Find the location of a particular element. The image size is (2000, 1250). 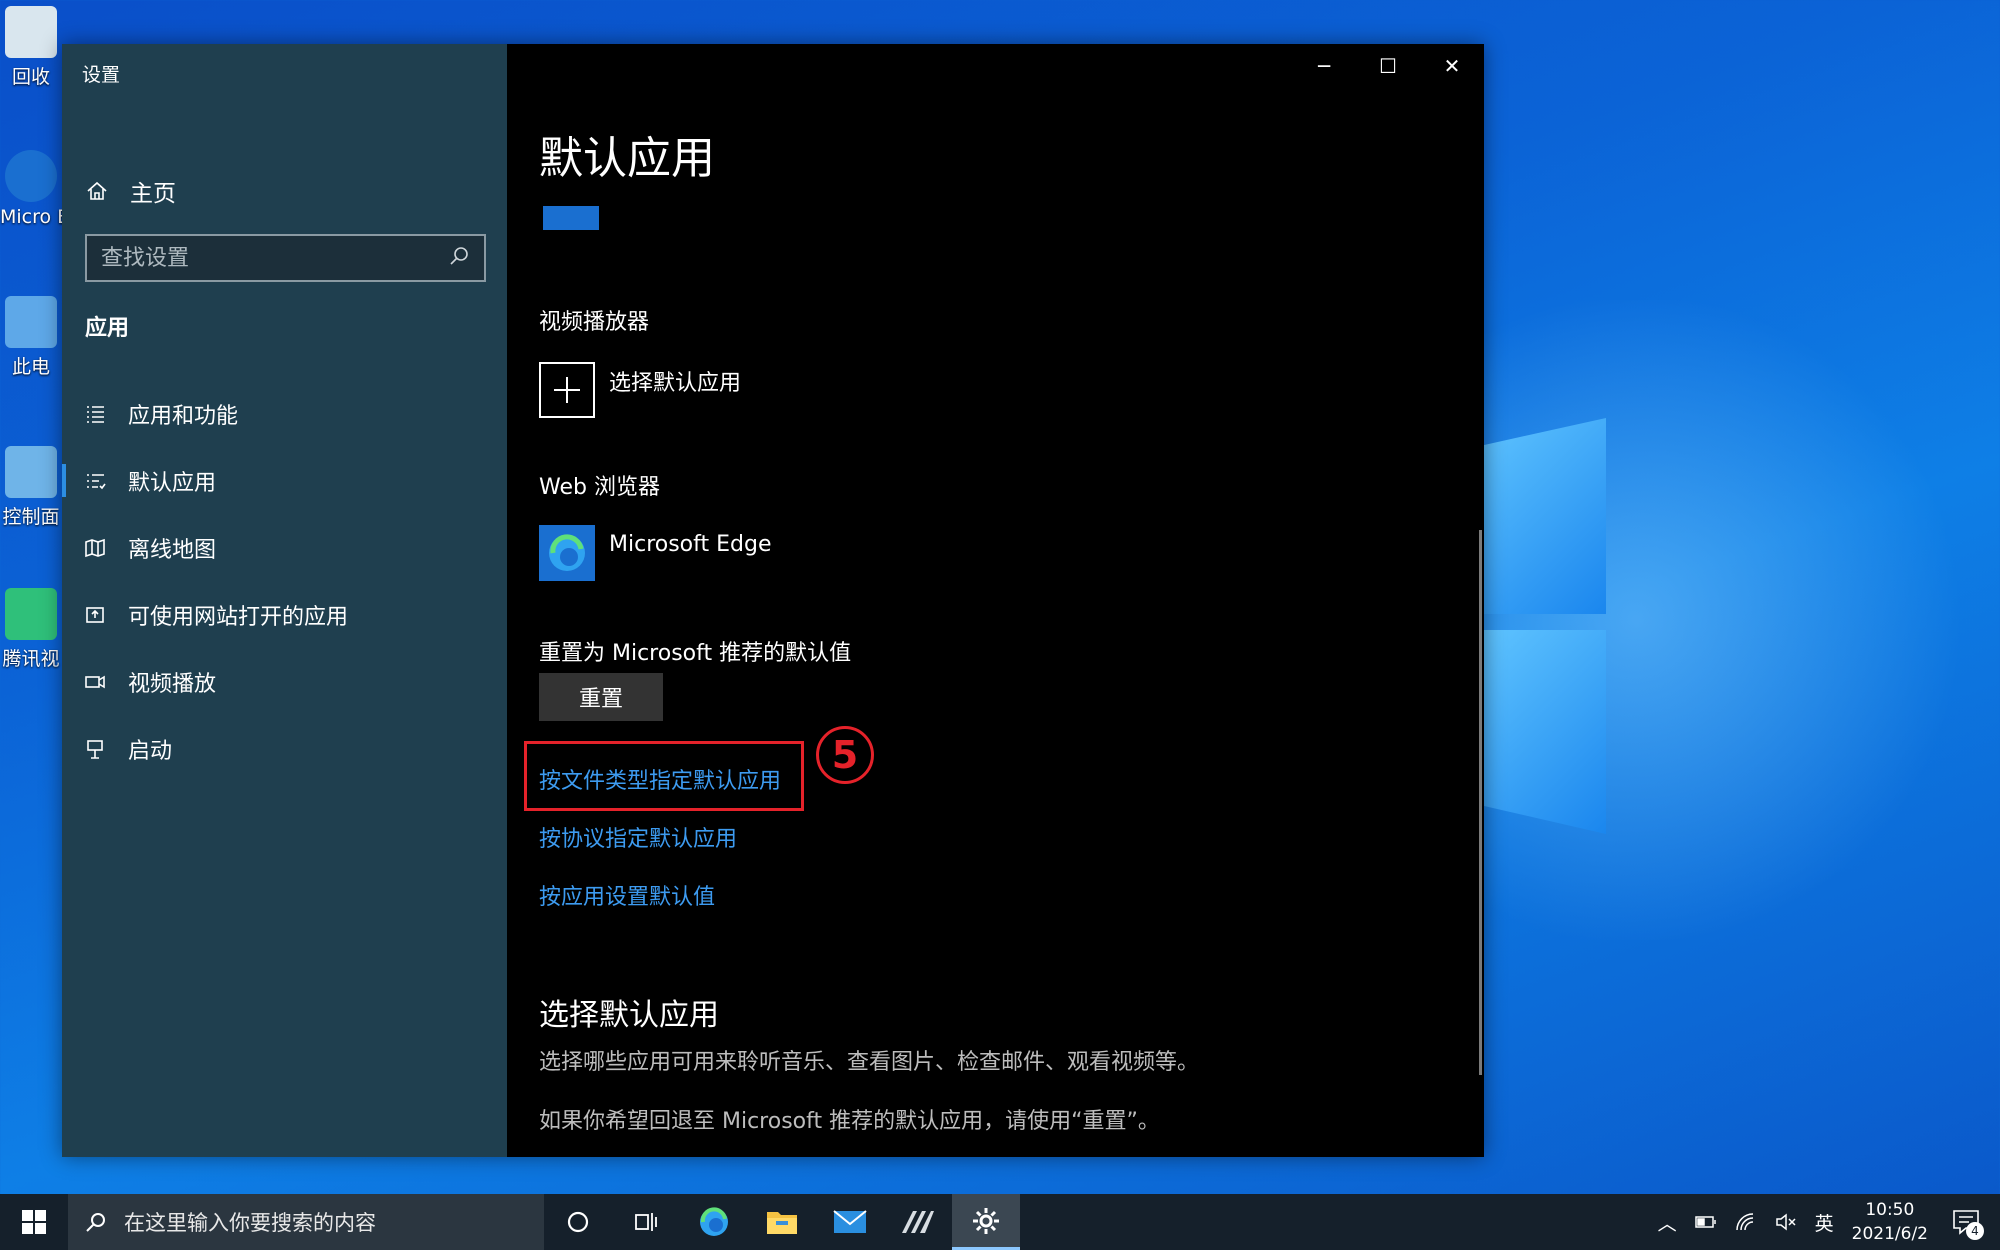

taskbar-file-explorer-button is located at coordinates (782, 1222).